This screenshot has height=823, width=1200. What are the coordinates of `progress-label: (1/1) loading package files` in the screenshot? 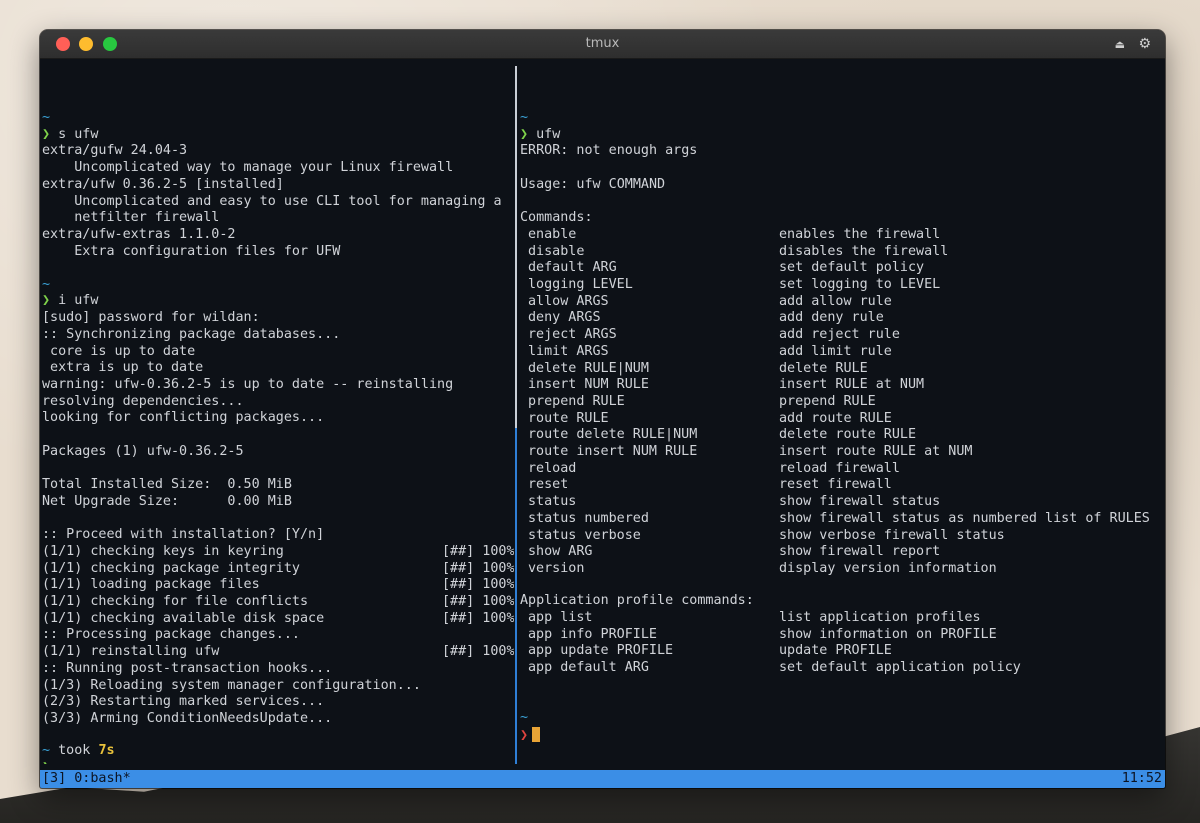 It's located at (151, 585).